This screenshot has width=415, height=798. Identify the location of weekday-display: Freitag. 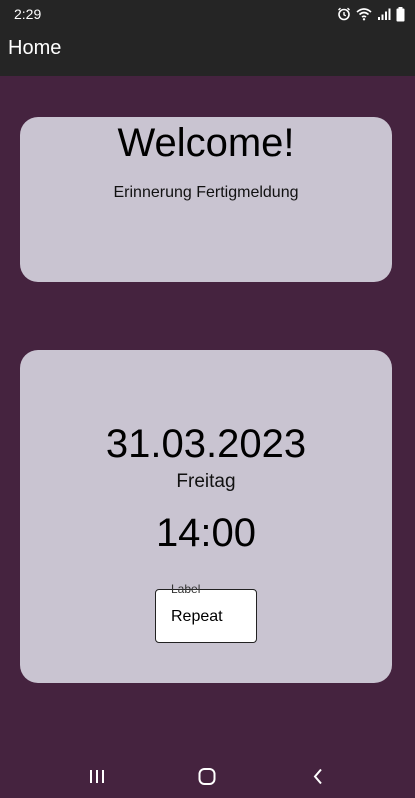
(206, 481).